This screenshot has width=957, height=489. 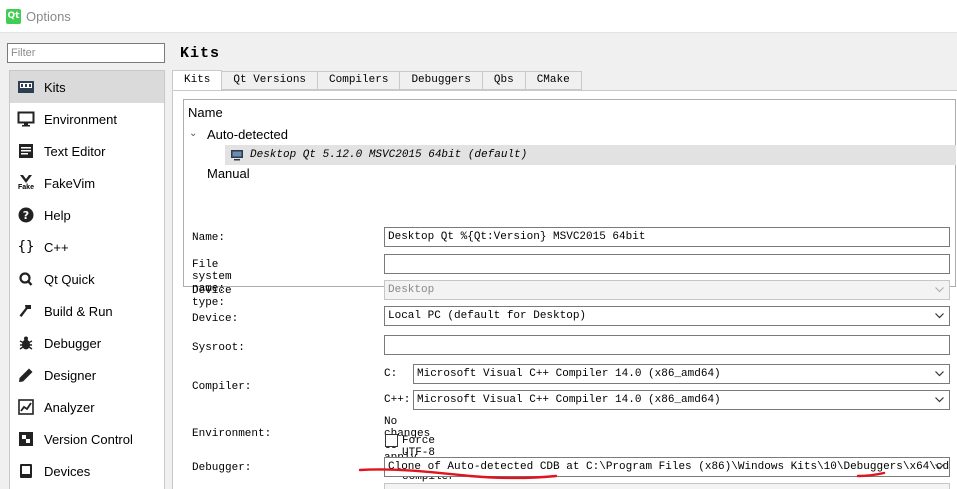 What do you see at coordinates (70, 183) in the screenshot?
I see `sidebar-item-label: FakeVim` at bounding box center [70, 183].